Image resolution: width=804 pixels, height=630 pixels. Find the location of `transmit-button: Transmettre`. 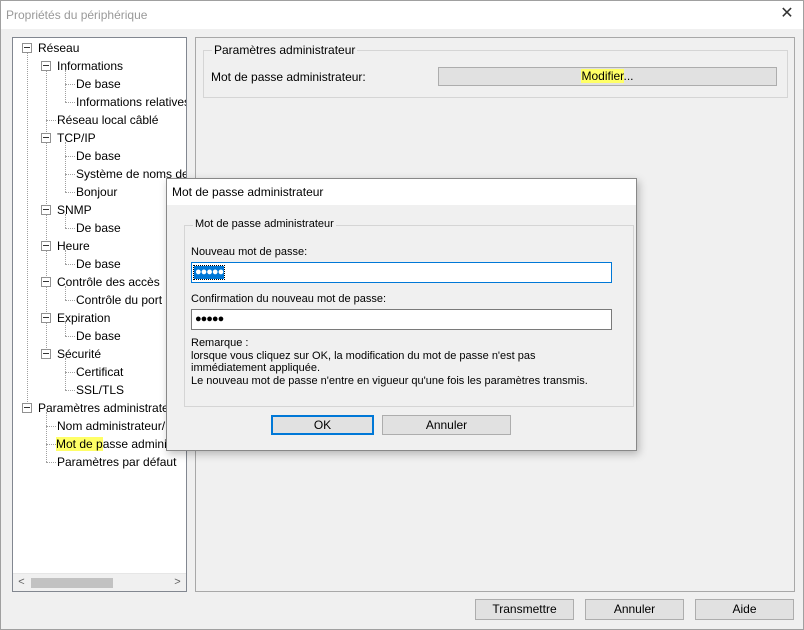

transmit-button: Transmettre is located at coordinates (524, 609).